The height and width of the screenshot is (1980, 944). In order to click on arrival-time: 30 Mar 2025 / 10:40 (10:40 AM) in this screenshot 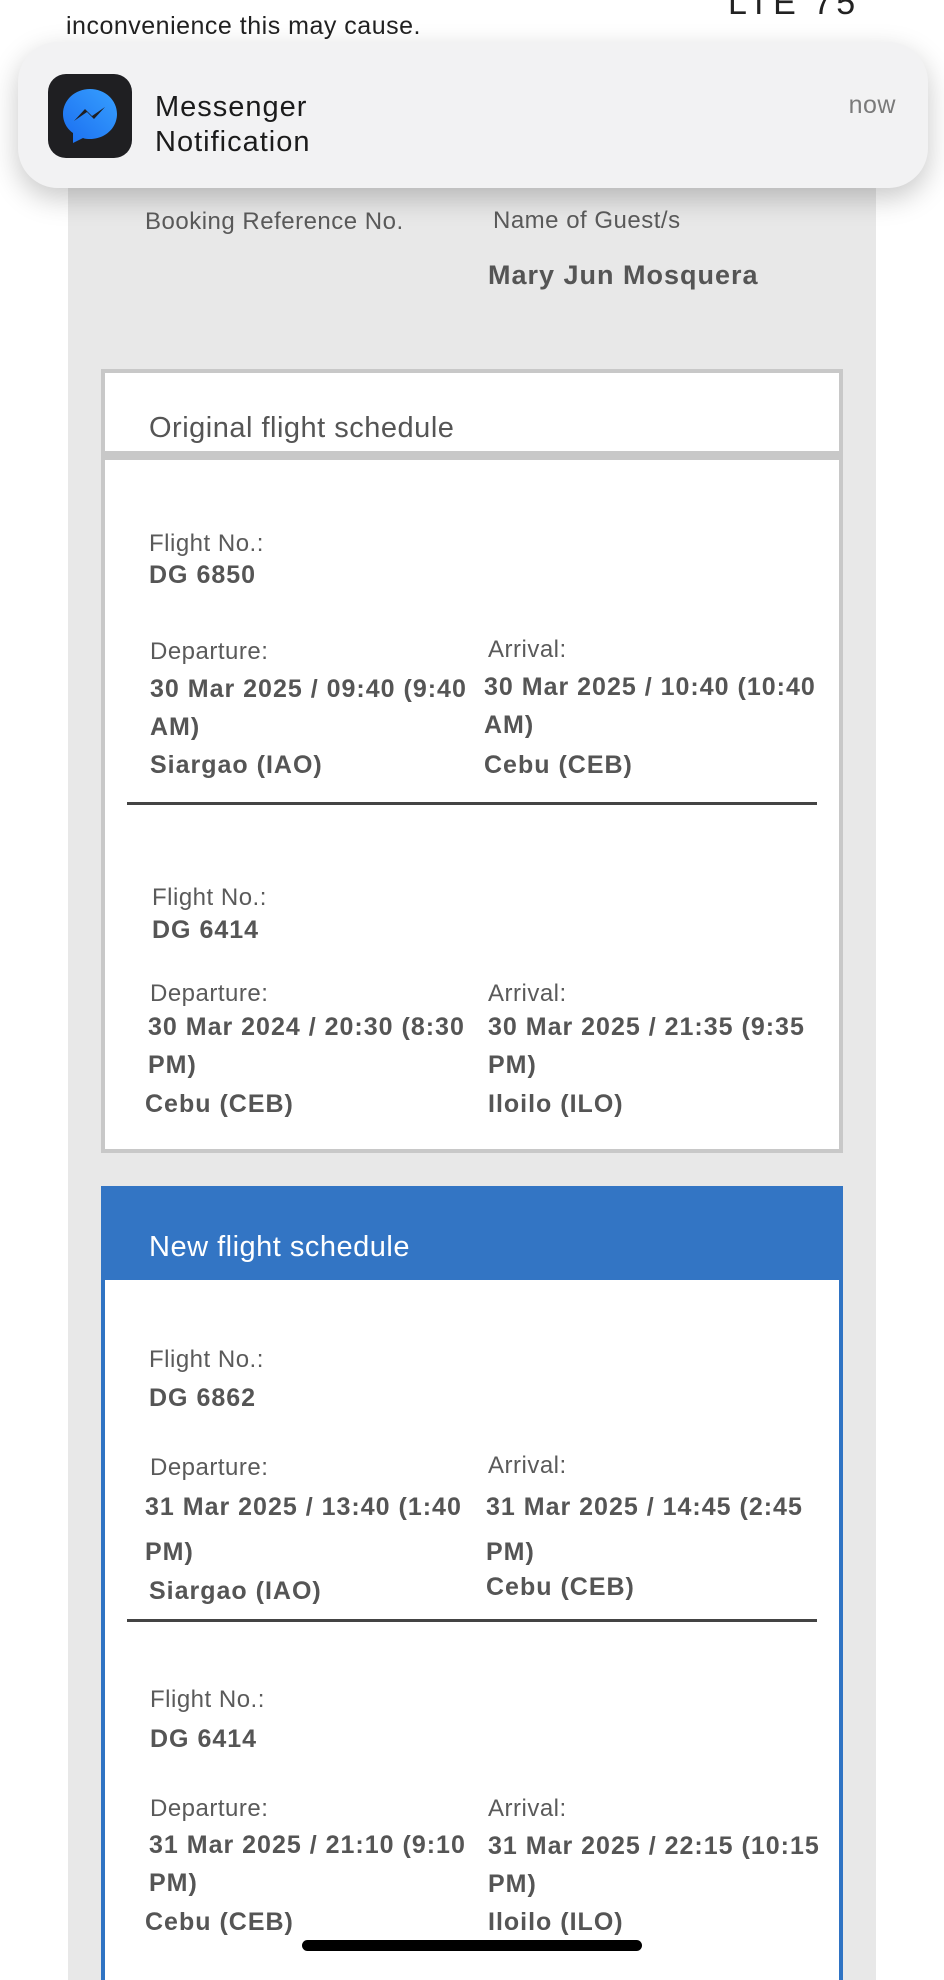, I will do `click(650, 706)`.